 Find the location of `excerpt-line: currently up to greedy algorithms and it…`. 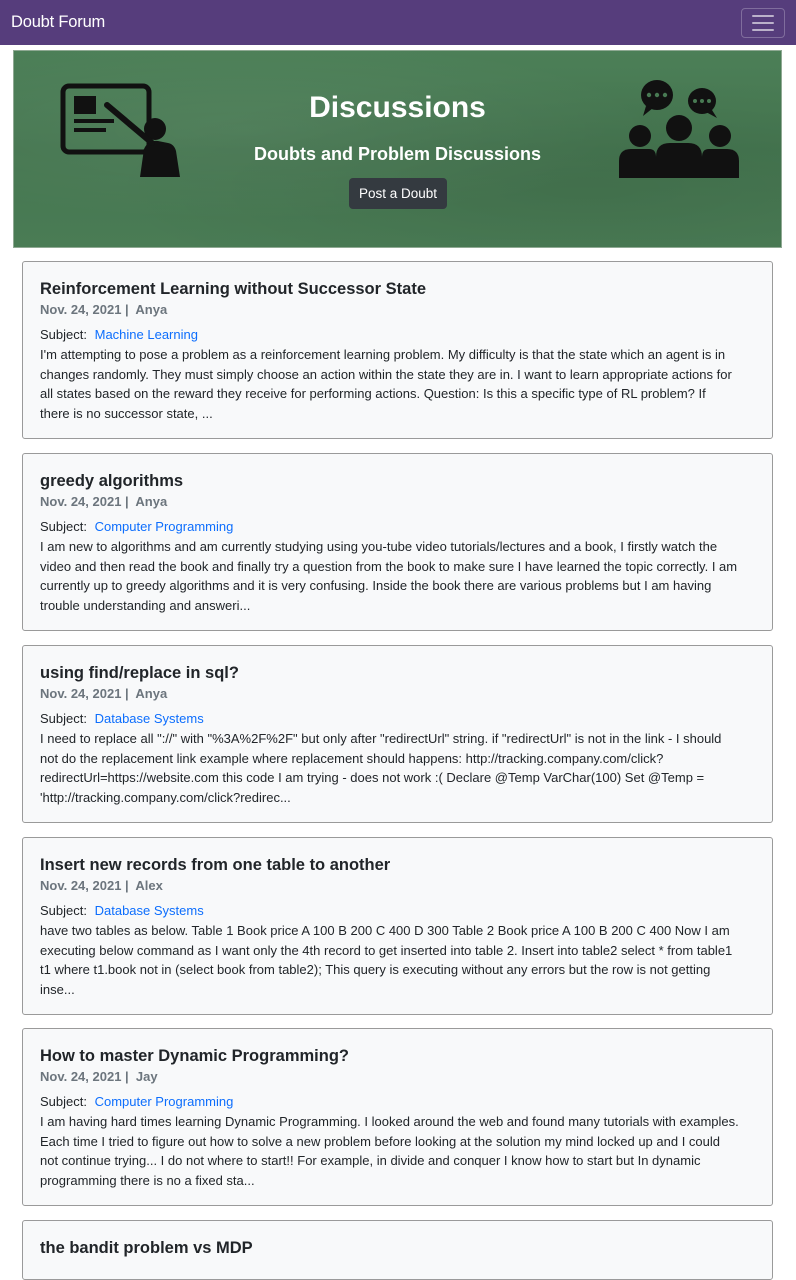

excerpt-line: currently up to greedy algorithms and it… is located at coordinates (376, 586).